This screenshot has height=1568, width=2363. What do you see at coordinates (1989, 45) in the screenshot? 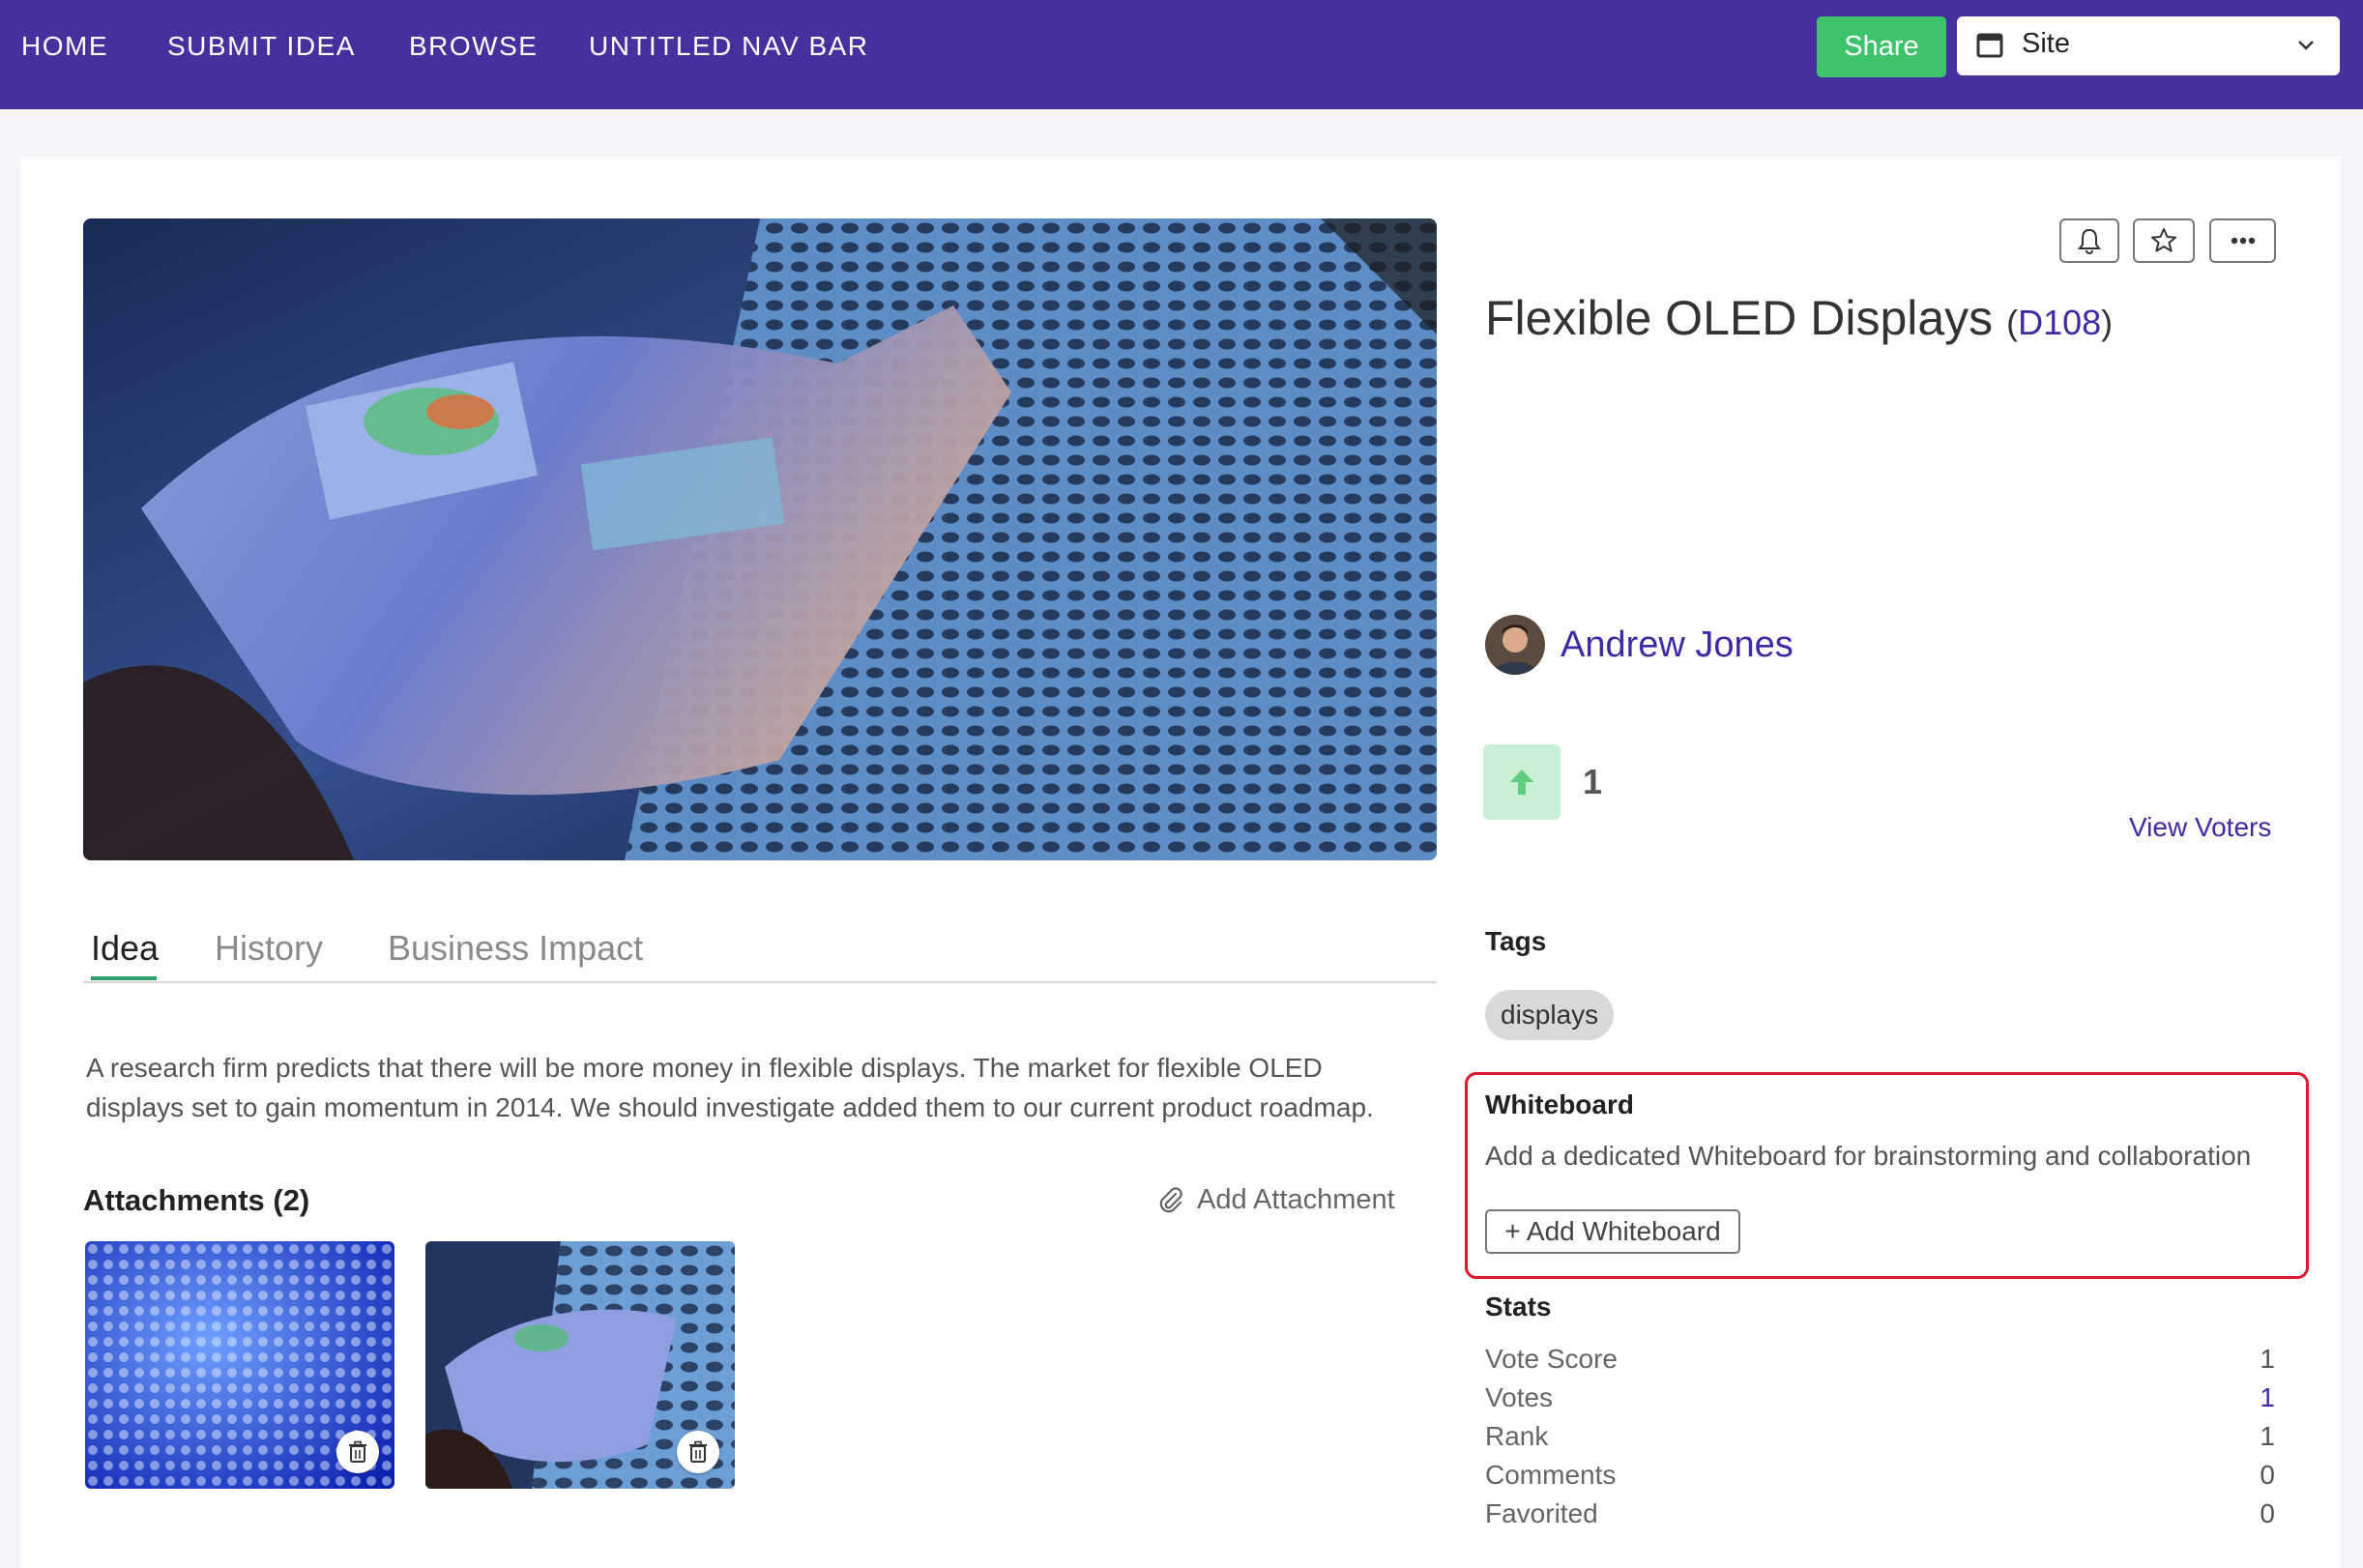
I see `window-icon` at bounding box center [1989, 45].